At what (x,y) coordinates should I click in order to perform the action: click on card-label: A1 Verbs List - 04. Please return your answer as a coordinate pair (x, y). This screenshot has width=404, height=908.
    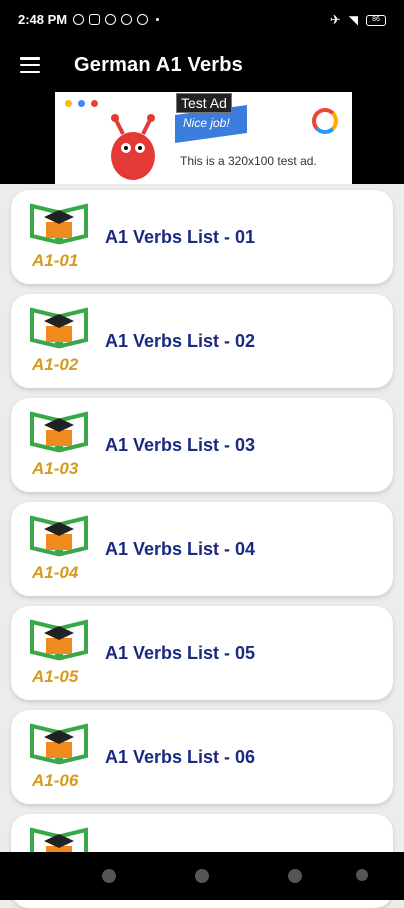
    Looking at the image, I should click on (180, 549).